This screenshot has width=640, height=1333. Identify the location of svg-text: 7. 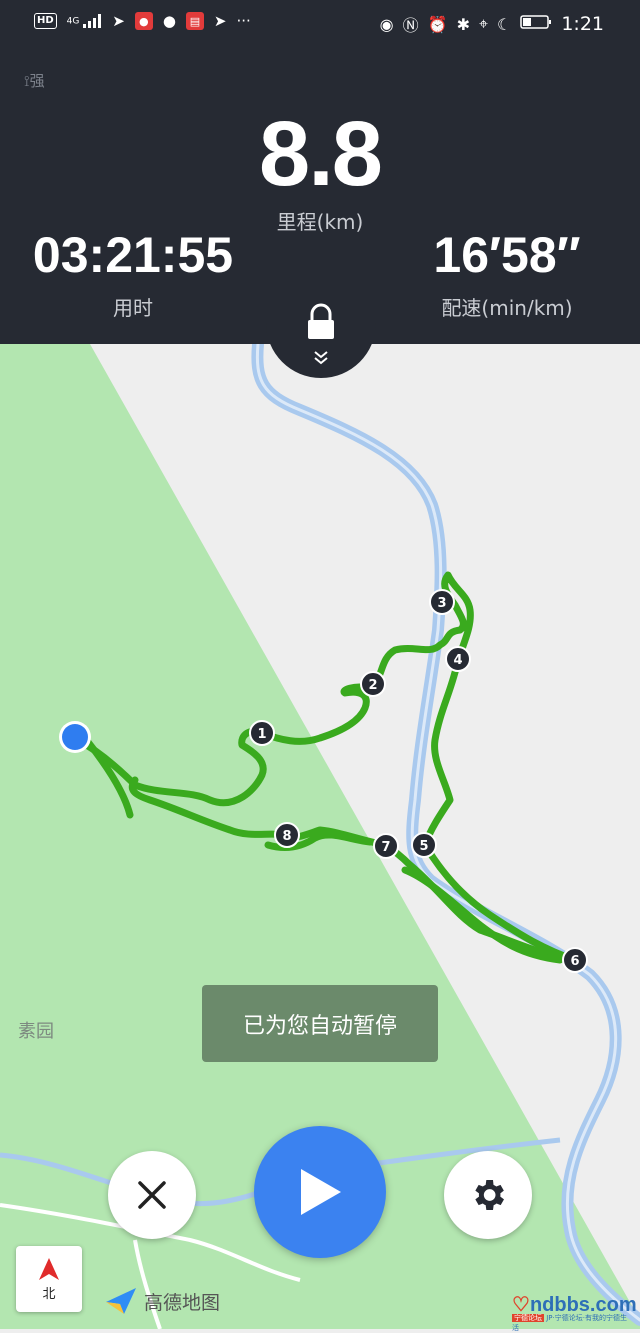
(385, 847).